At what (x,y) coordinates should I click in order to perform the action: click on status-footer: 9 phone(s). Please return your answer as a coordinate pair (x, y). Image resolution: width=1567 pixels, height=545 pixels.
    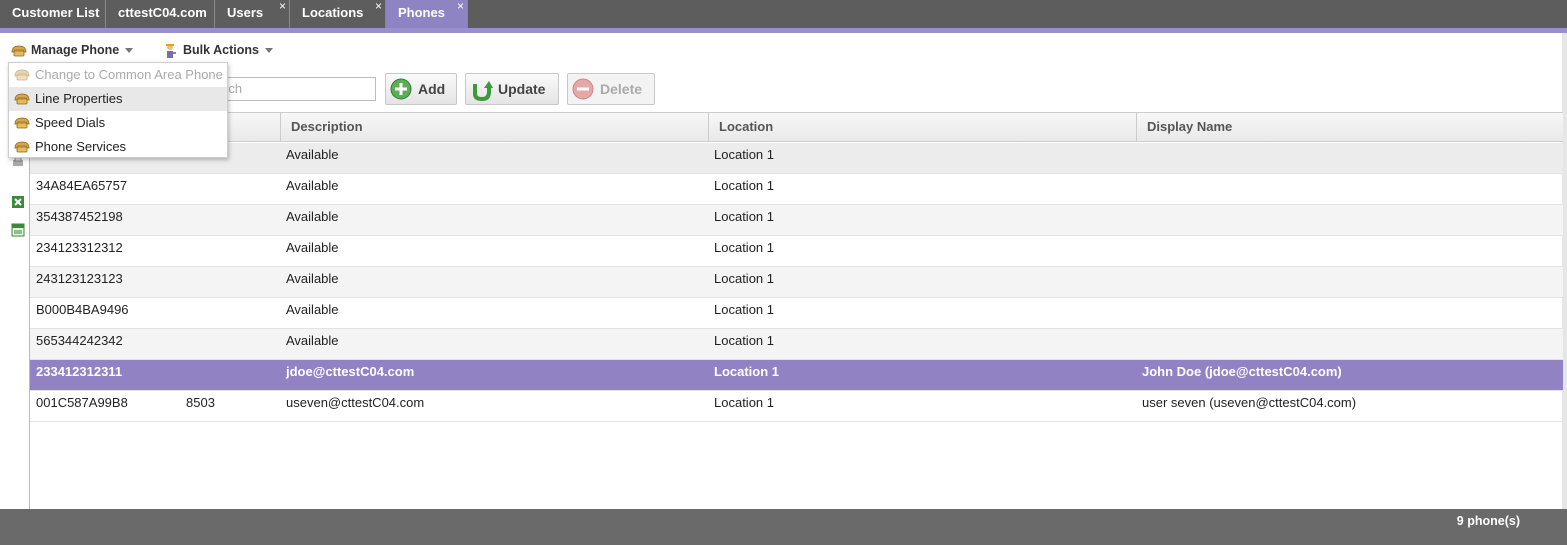
    Looking at the image, I should click on (783, 527).